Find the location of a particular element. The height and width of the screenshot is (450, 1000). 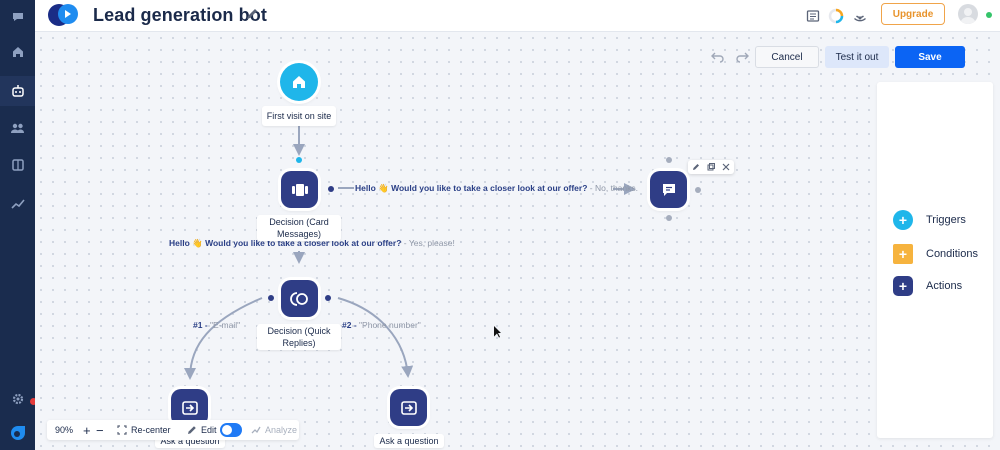

decision-node-card-messages is located at coordinates (299, 189).